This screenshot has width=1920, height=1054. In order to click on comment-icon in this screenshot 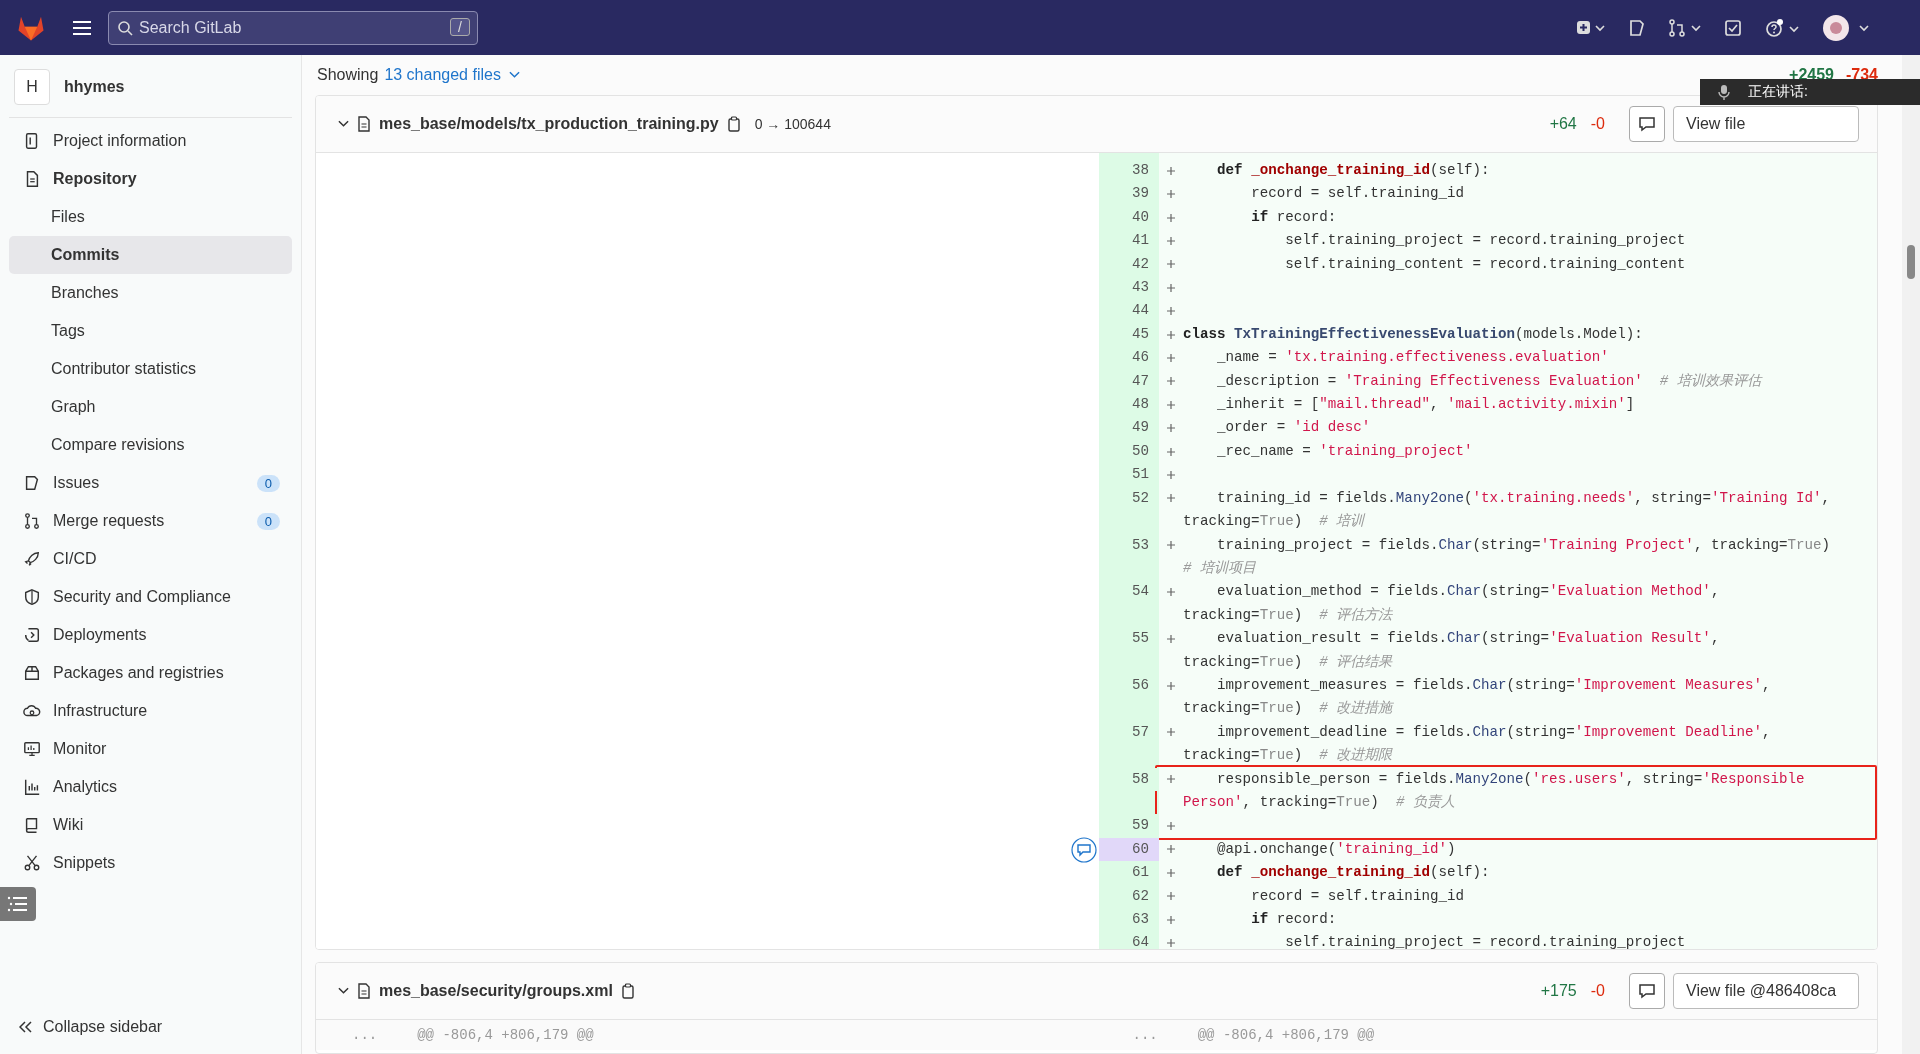, I will do `click(1647, 124)`.